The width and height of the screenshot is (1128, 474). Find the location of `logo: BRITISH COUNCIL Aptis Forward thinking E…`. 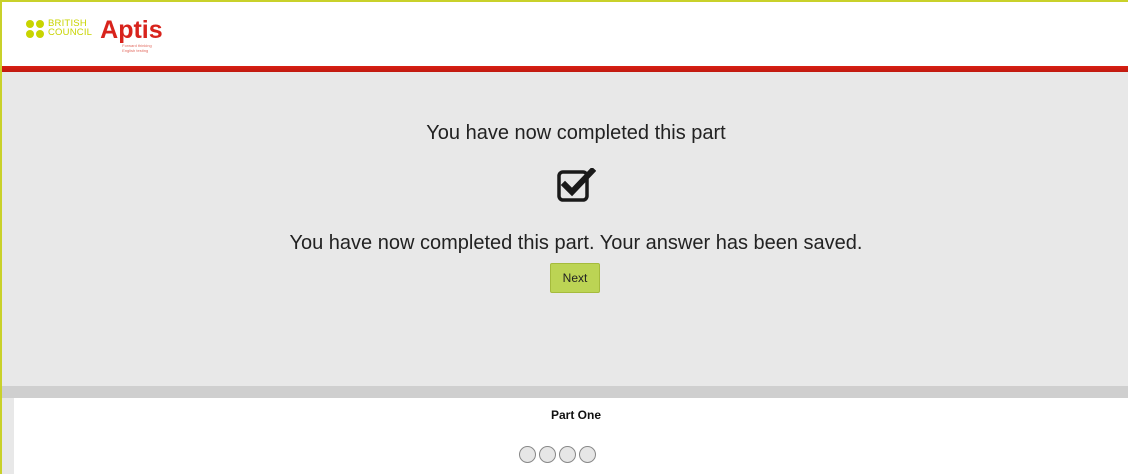

logo: BRITISH COUNCIL Aptis Forward thinking E… is located at coordinates (94, 31).